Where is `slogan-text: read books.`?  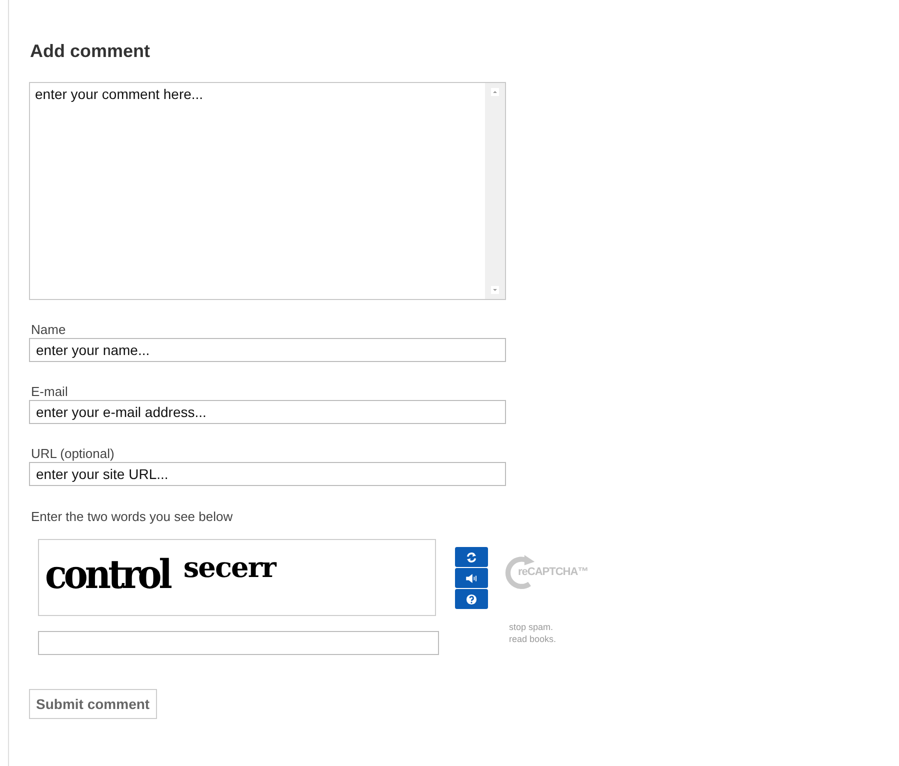
slogan-text: read books. is located at coordinates (533, 639).